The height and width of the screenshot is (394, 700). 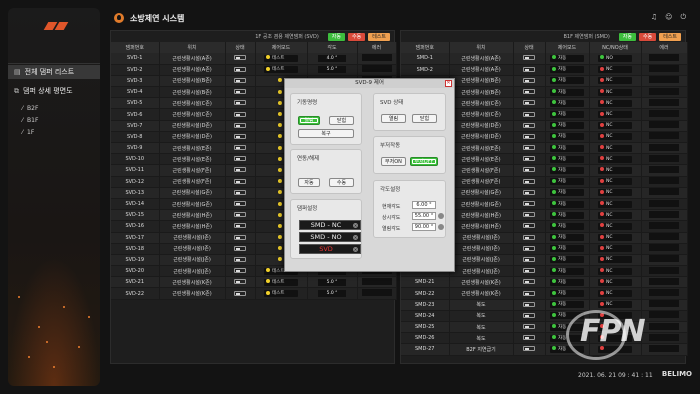 What do you see at coordinates (54, 72) in the screenshot?
I see `sidebar-item-damper-list: ▤ 전체 댐퍼 리스트` at bounding box center [54, 72].